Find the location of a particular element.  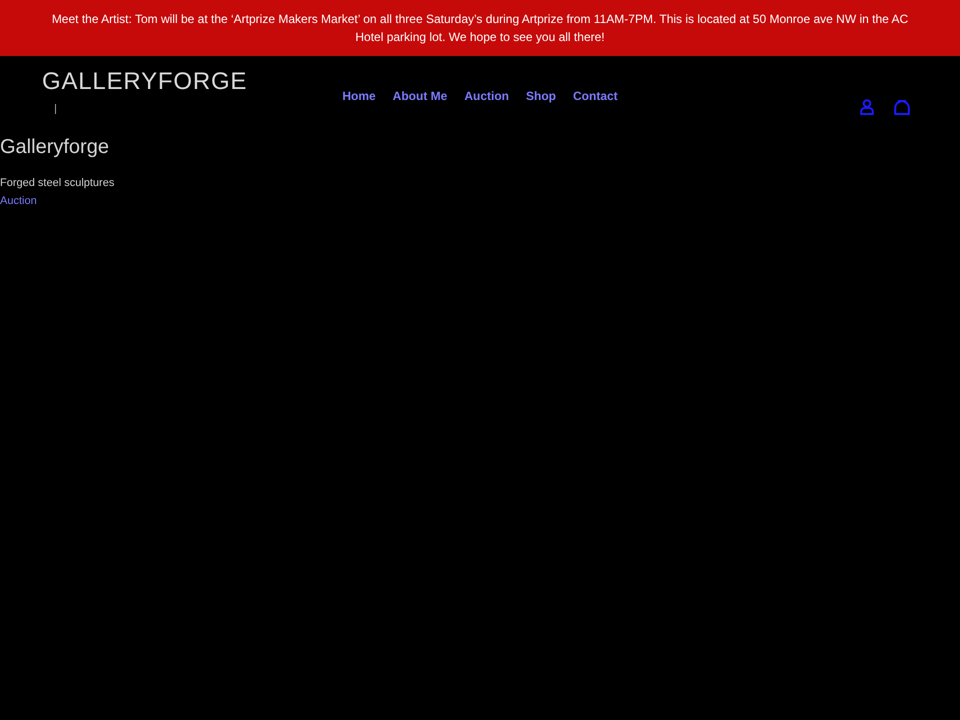

nav-link: Shop is located at coordinates (541, 96).